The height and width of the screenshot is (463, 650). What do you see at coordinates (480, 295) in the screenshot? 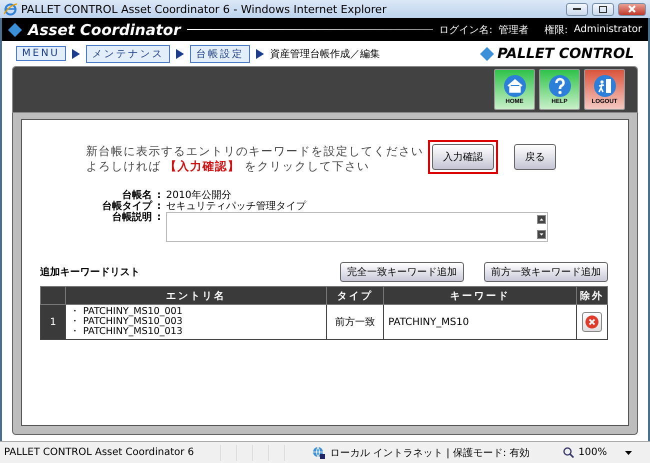
I see `table-header-cell: キーワード` at bounding box center [480, 295].